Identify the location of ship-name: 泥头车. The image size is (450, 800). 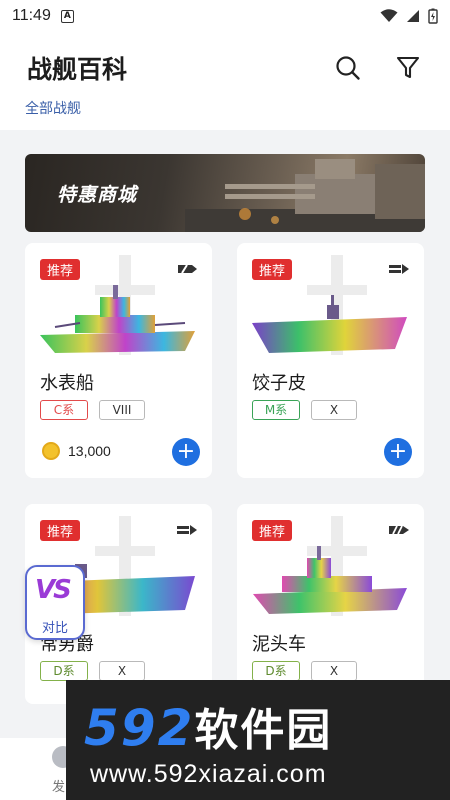
(279, 644).